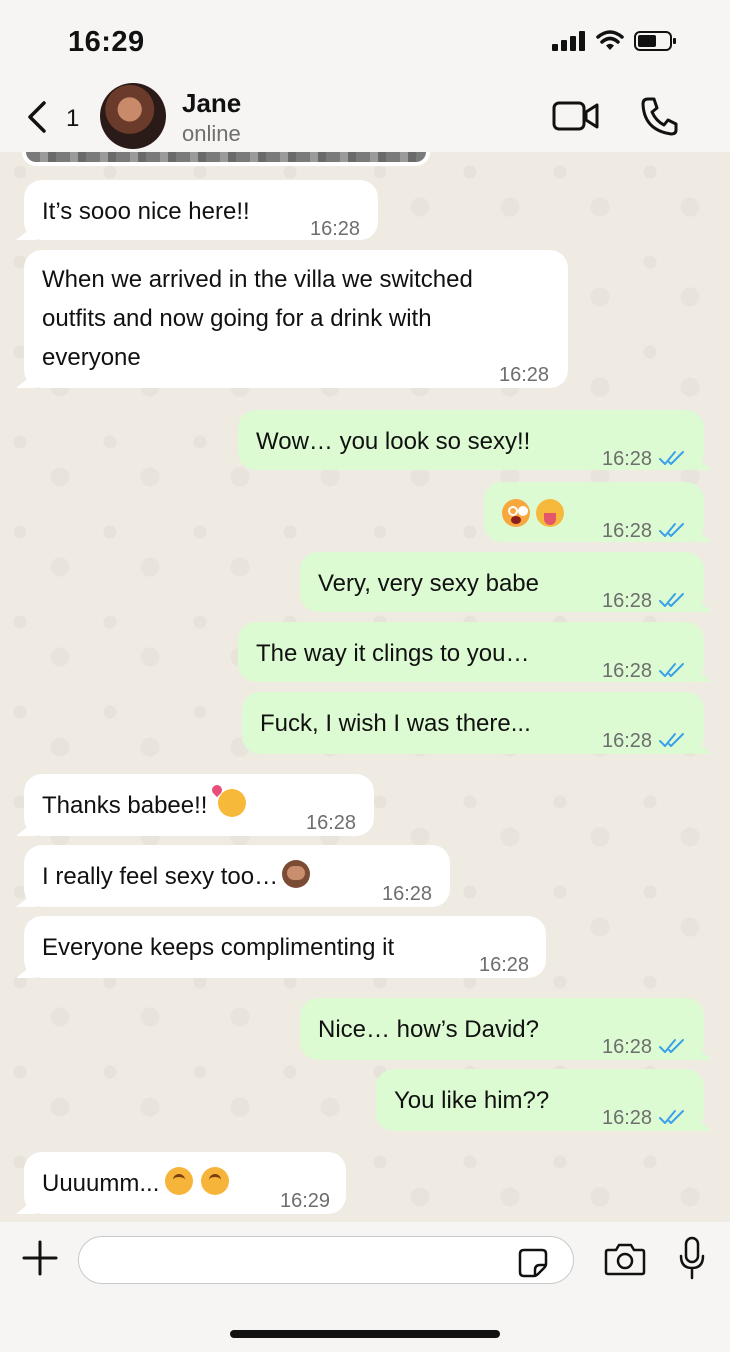  I want to click on microphone-icon, so click(692, 1258).